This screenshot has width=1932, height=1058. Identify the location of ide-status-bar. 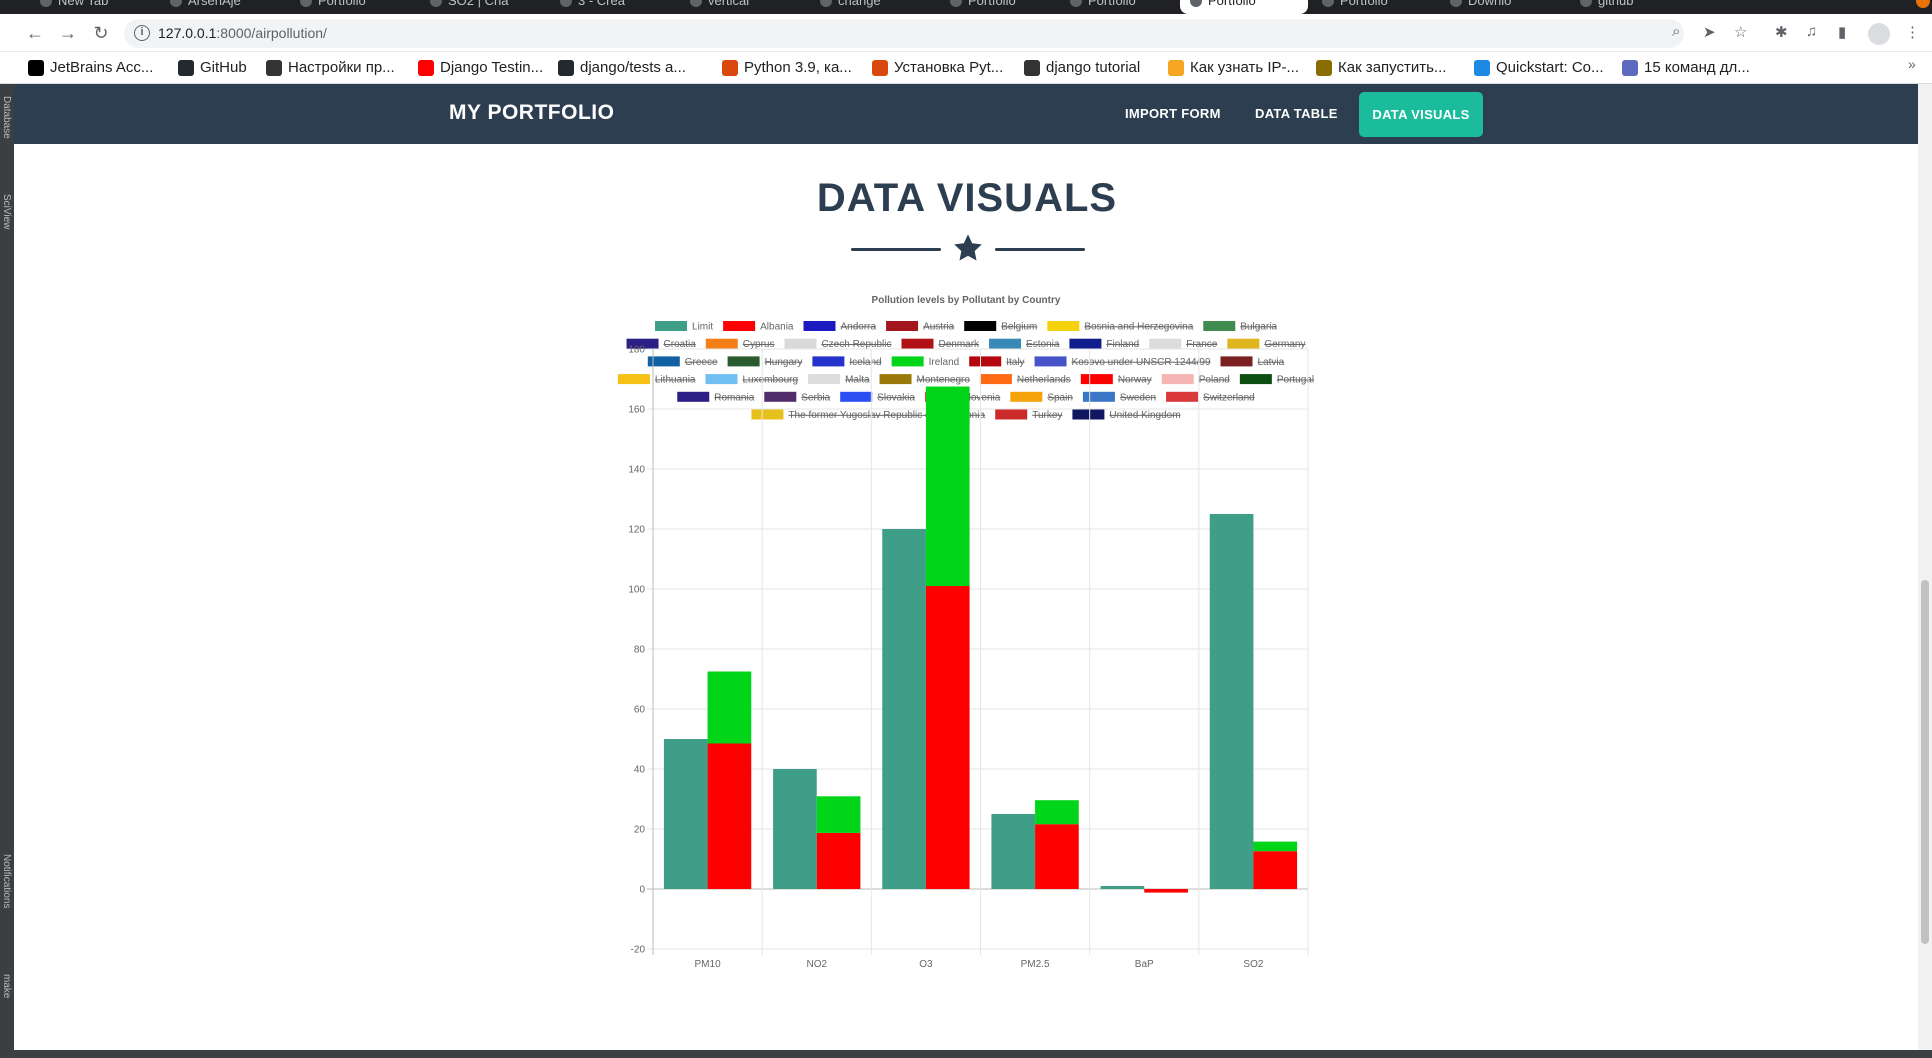
(966, 1054).